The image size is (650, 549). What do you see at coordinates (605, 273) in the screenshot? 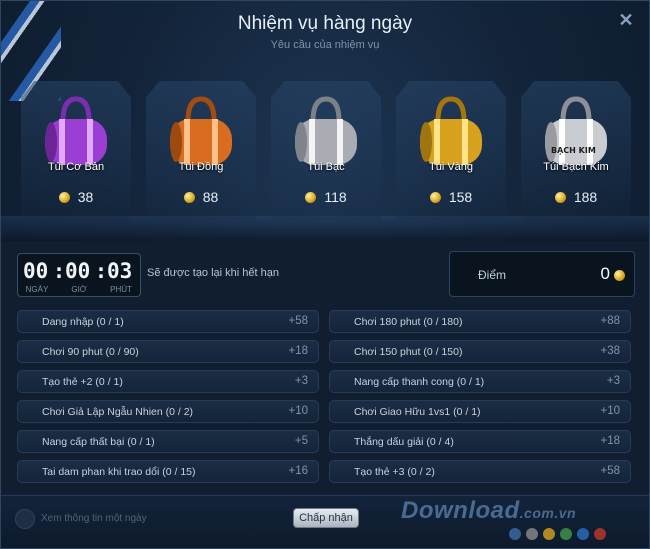
I see `points-value: 0` at bounding box center [605, 273].